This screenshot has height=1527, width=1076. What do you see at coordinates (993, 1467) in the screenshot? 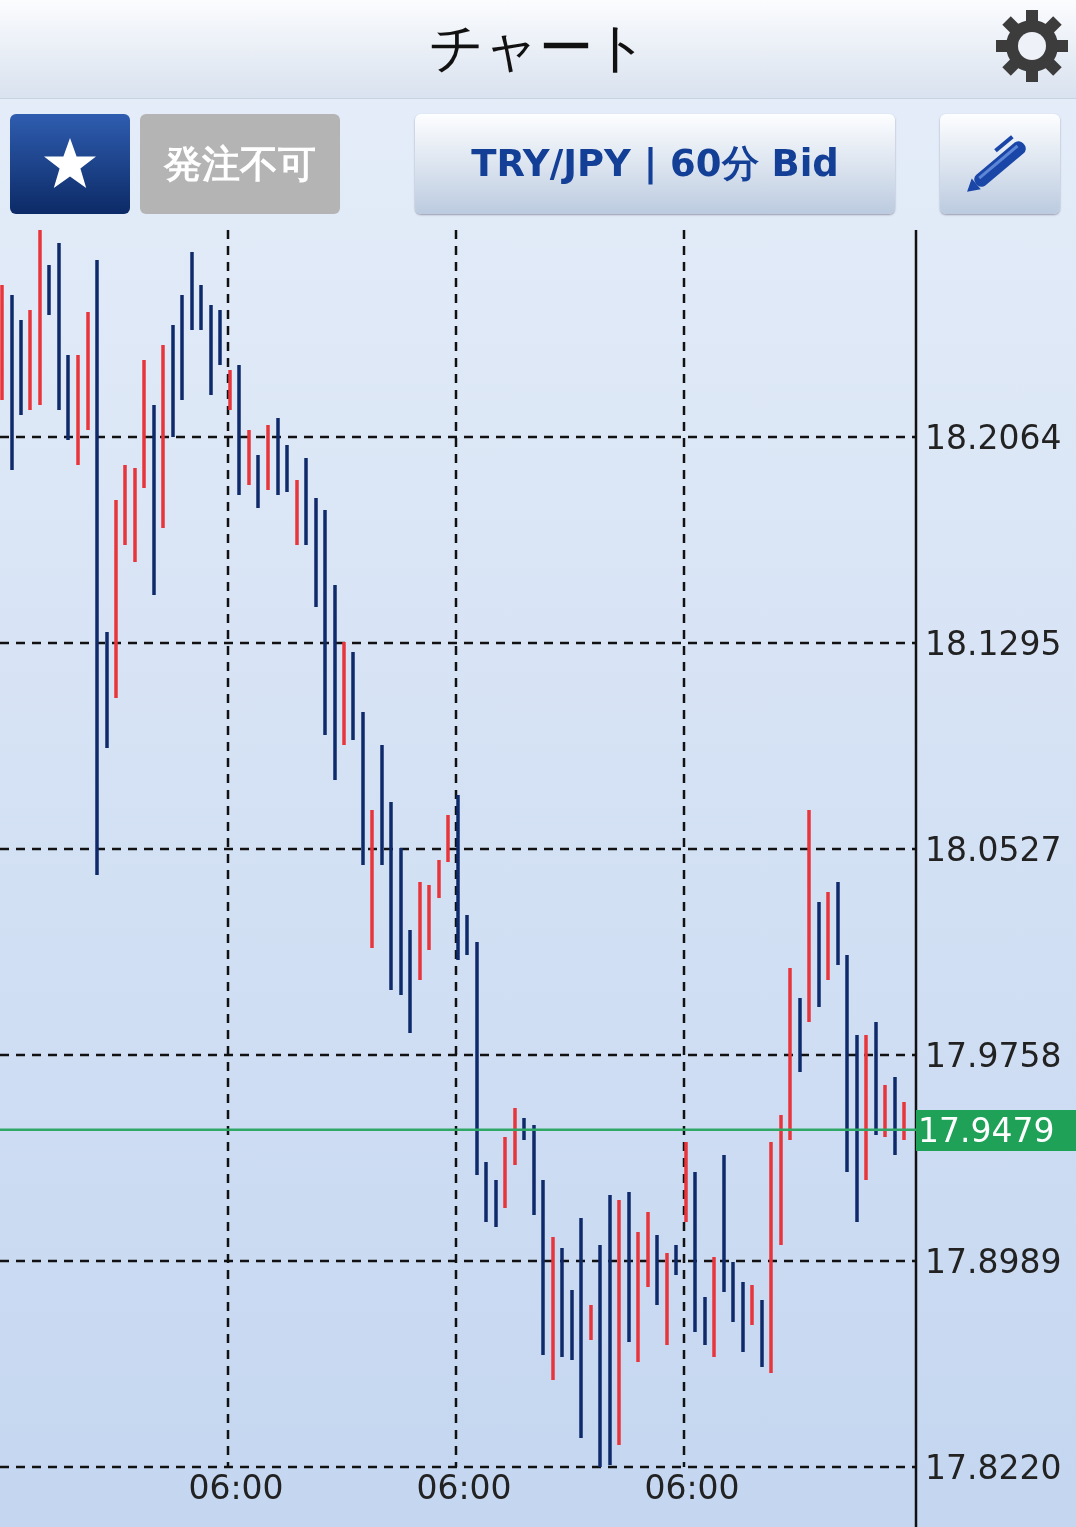
I see `price-label: 17.8220` at bounding box center [993, 1467].